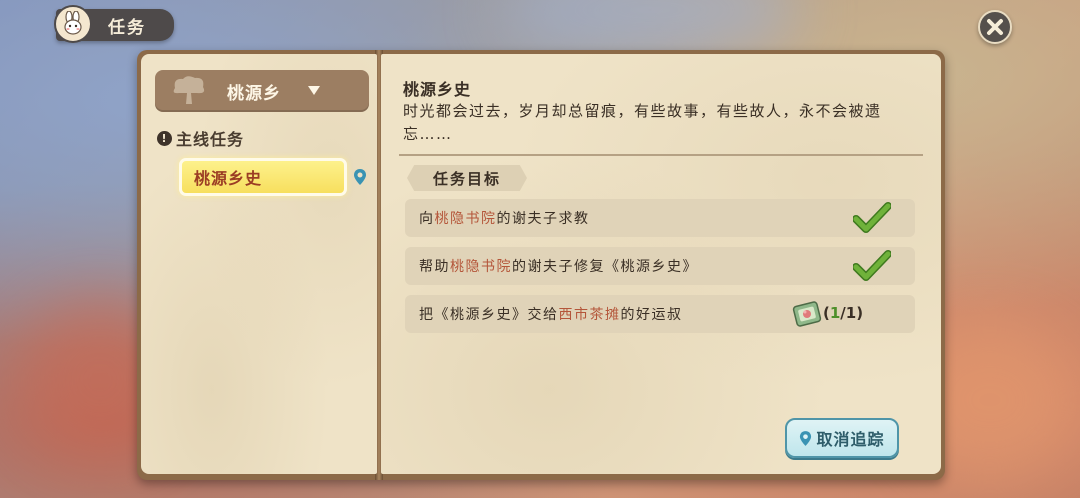  What do you see at coordinates (843, 313) in the screenshot?
I see `objective-progress: (1/1)` at bounding box center [843, 313].